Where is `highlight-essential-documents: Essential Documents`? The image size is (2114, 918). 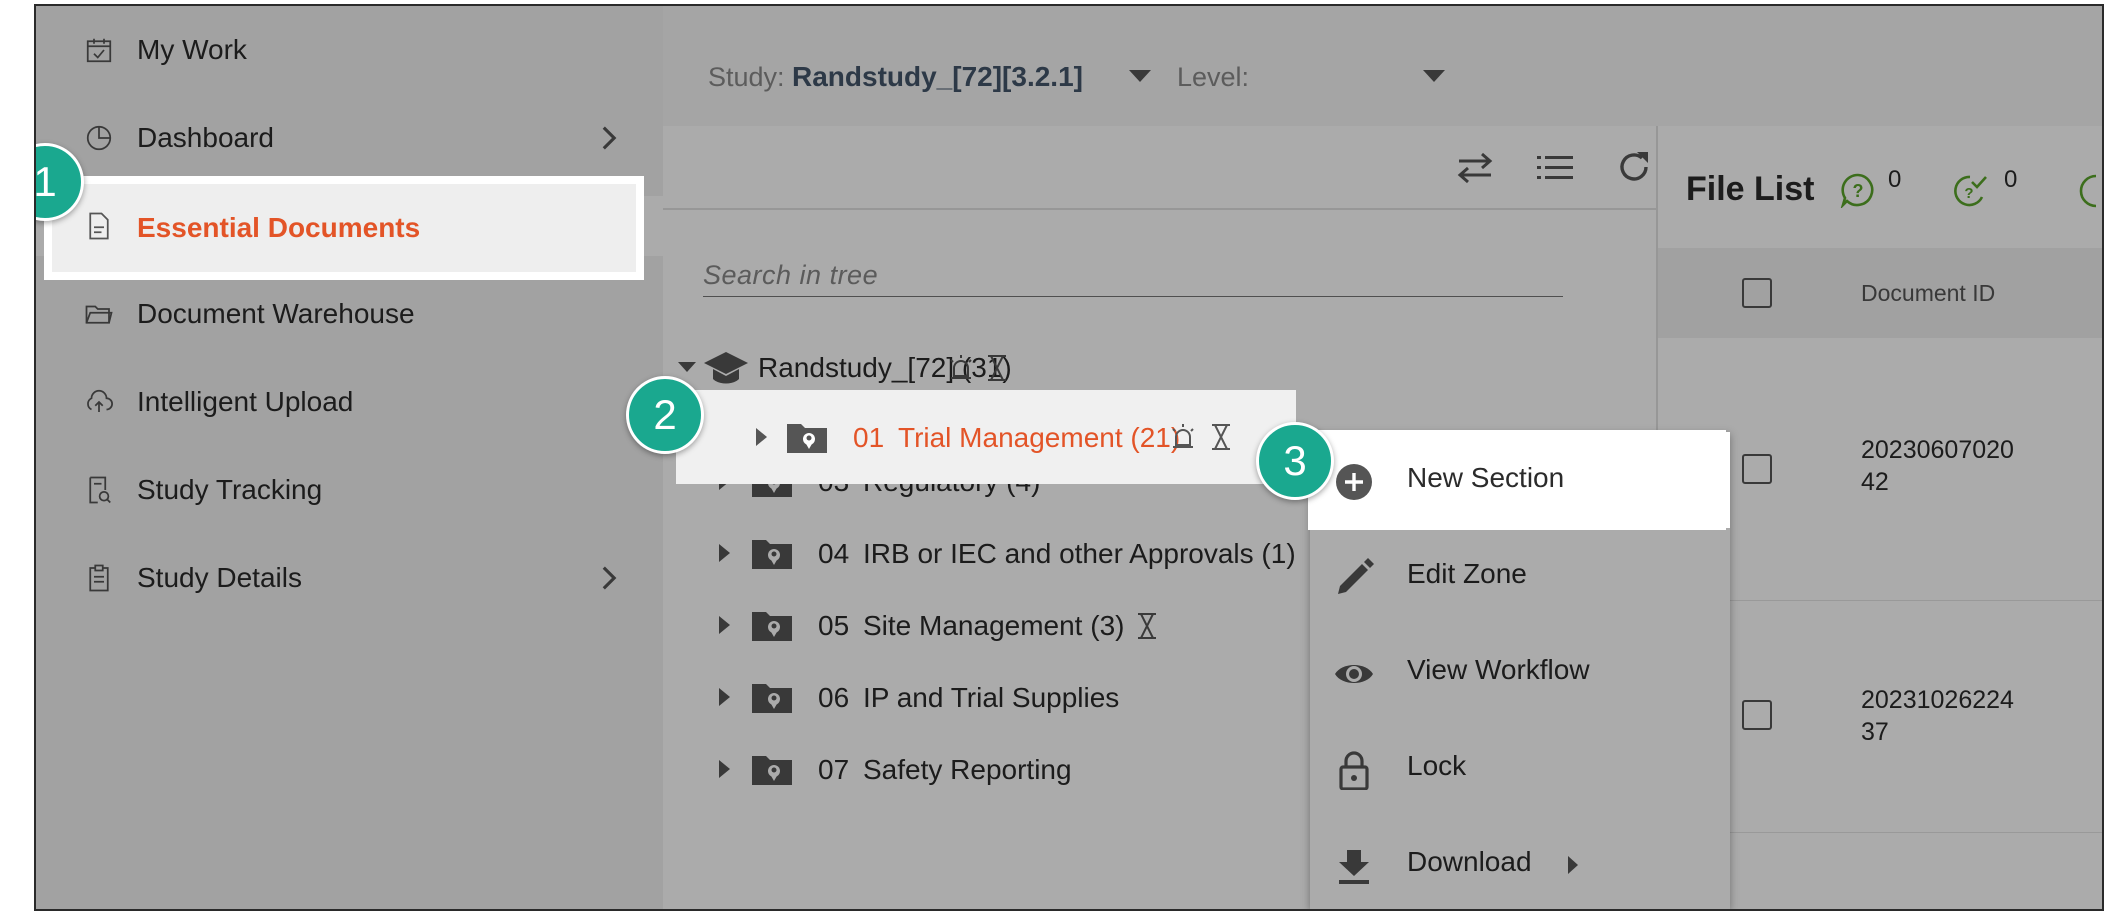 highlight-essential-documents: Essential Documents is located at coordinates (344, 228).